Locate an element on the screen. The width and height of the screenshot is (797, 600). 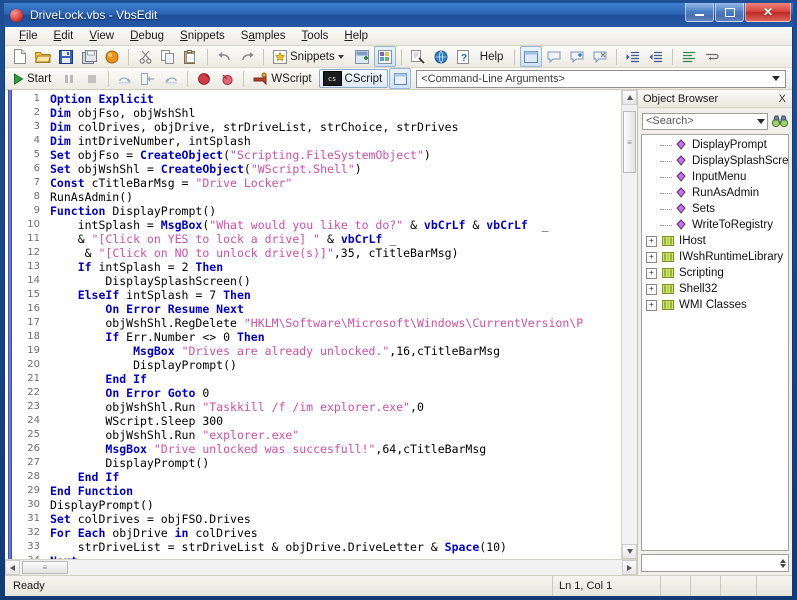
step-out-icon is located at coordinates (171, 78).